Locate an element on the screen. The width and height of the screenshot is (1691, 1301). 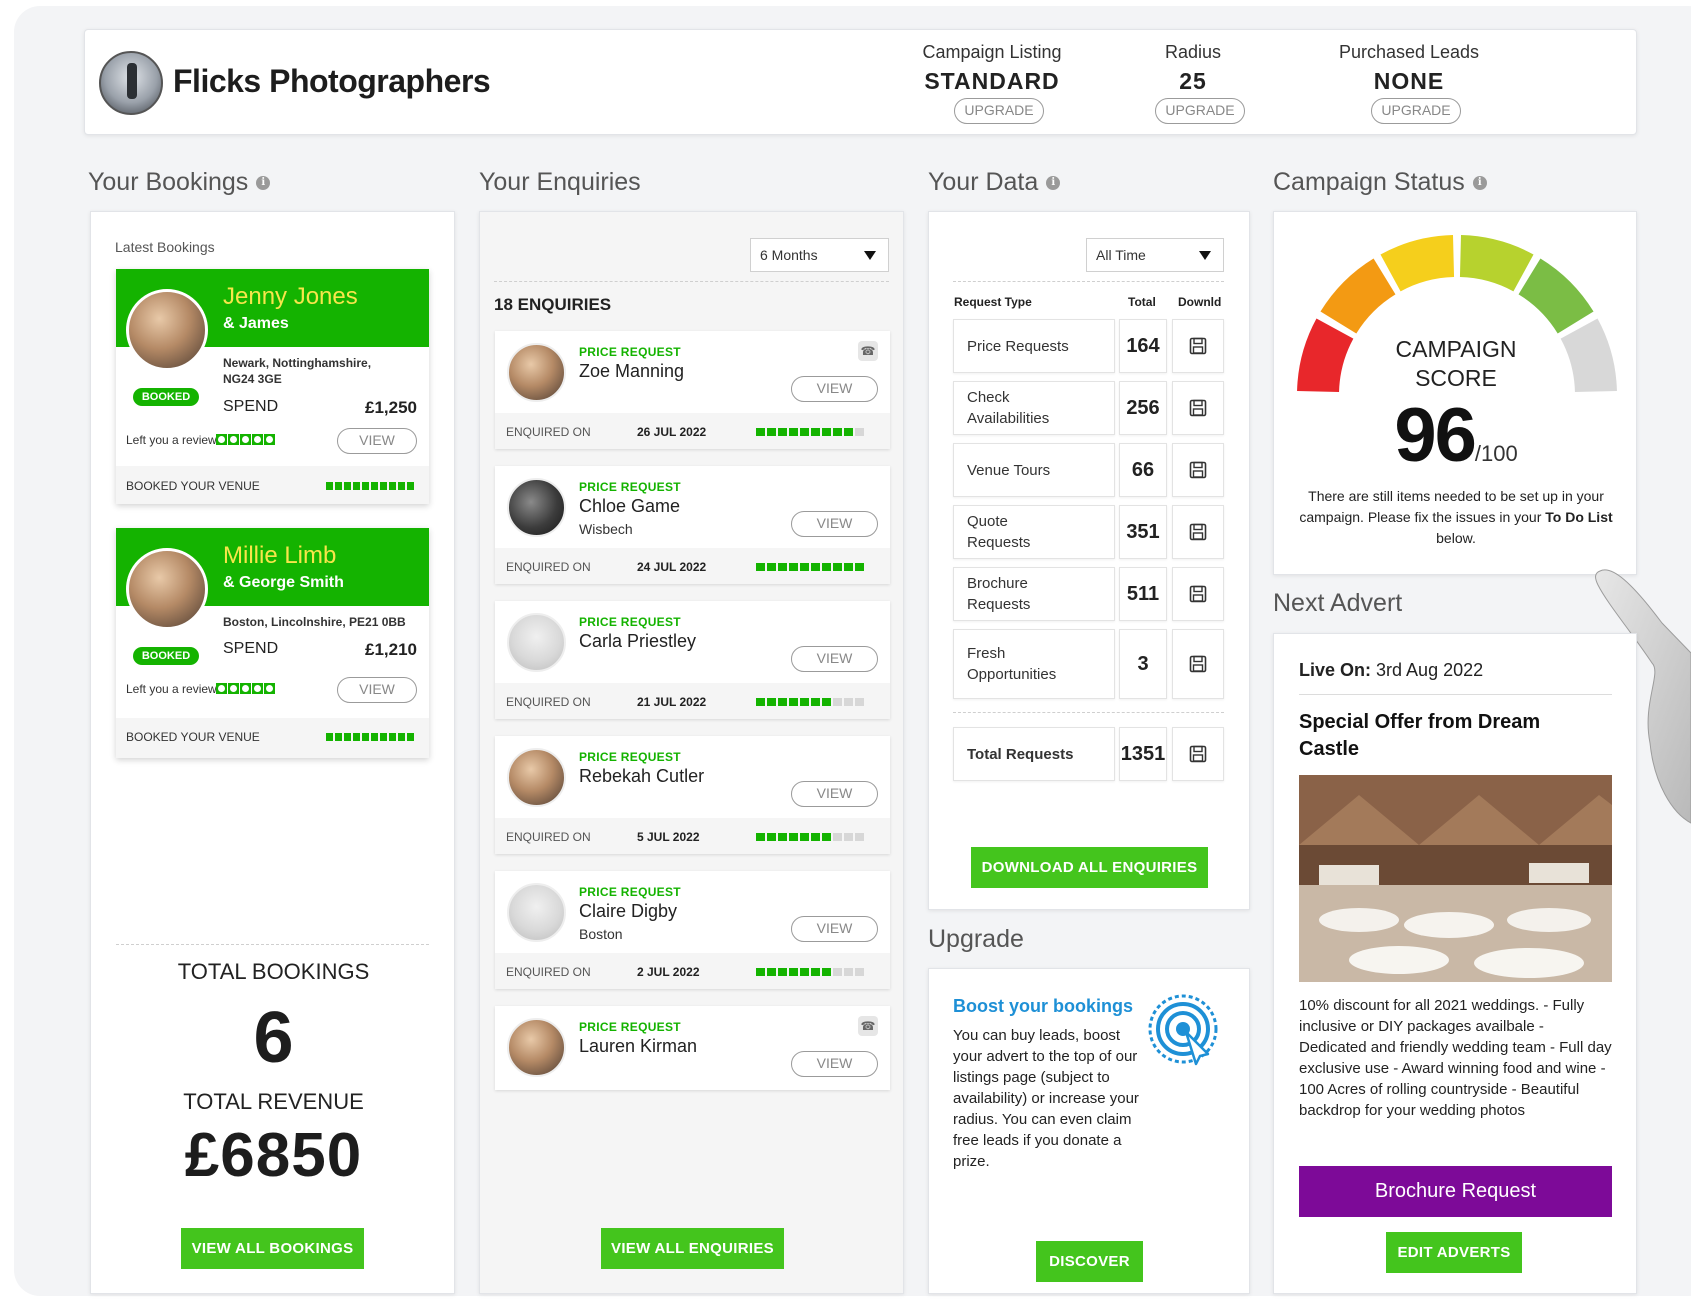
score-number: 96 is located at coordinates (1435, 435).